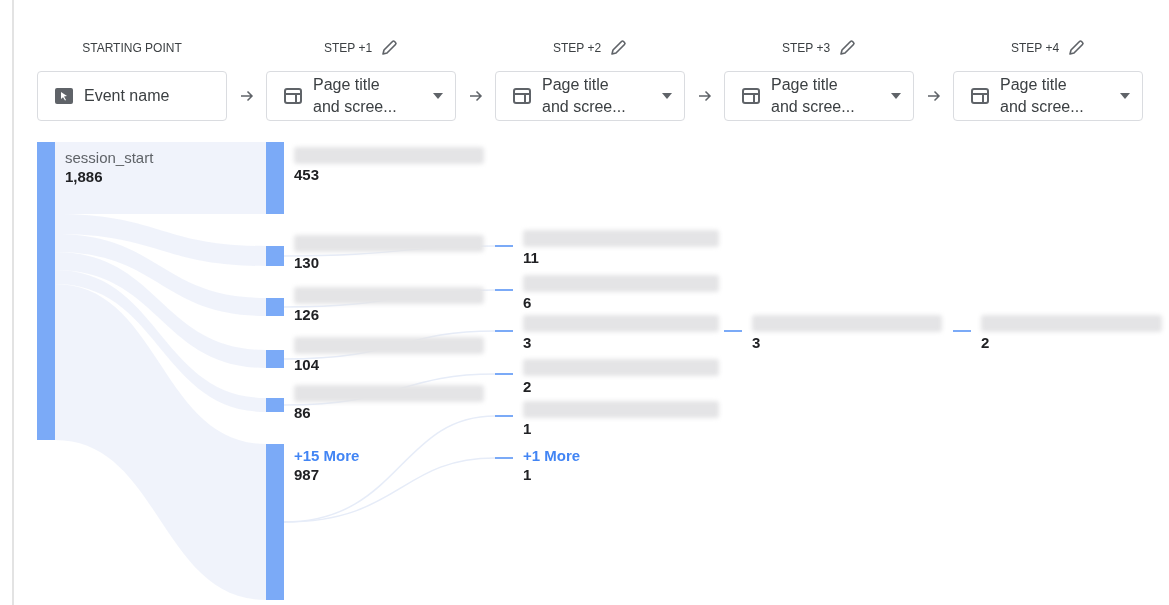  I want to click on step-title: STEP +1, so click(348, 48).